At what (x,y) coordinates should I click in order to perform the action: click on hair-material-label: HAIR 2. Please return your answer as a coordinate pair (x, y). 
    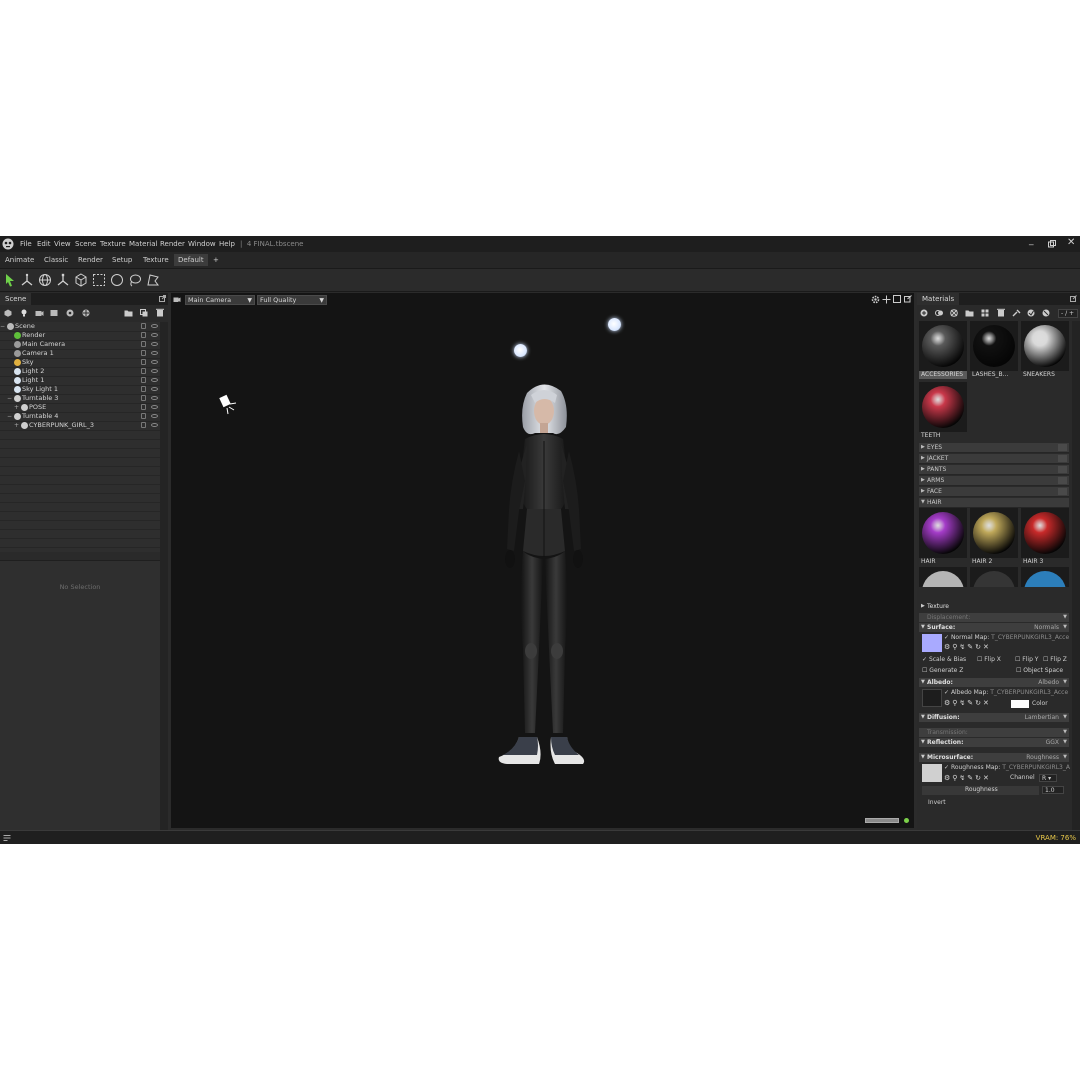
    Looking at the image, I should click on (994, 562).